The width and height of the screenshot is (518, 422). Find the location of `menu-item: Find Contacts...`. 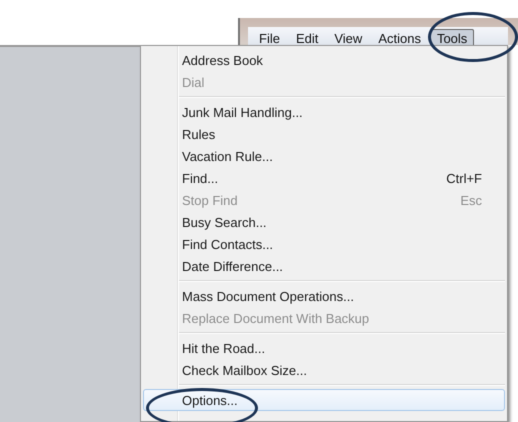

menu-item: Find Contacts... is located at coordinates (324, 244).